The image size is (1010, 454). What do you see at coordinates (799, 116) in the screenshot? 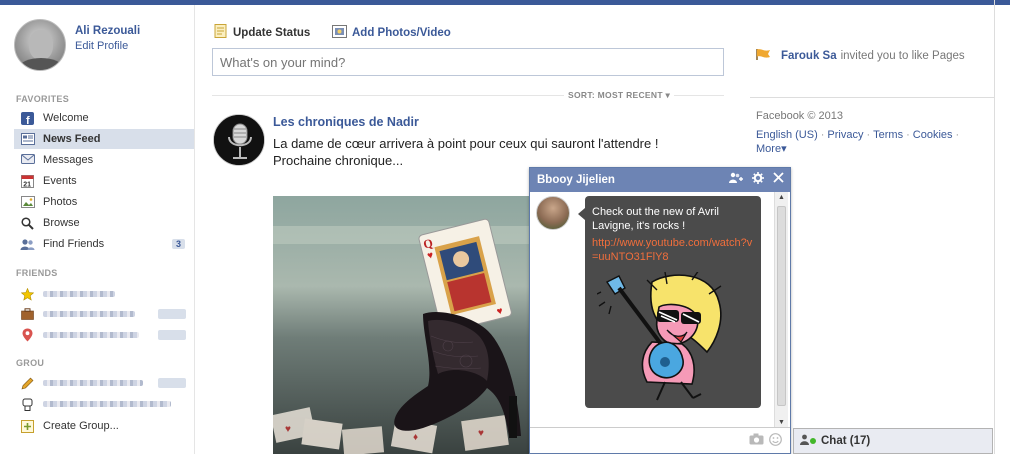
I see `footer-copyright: Facebook © 2013` at bounding box center [799, 116].